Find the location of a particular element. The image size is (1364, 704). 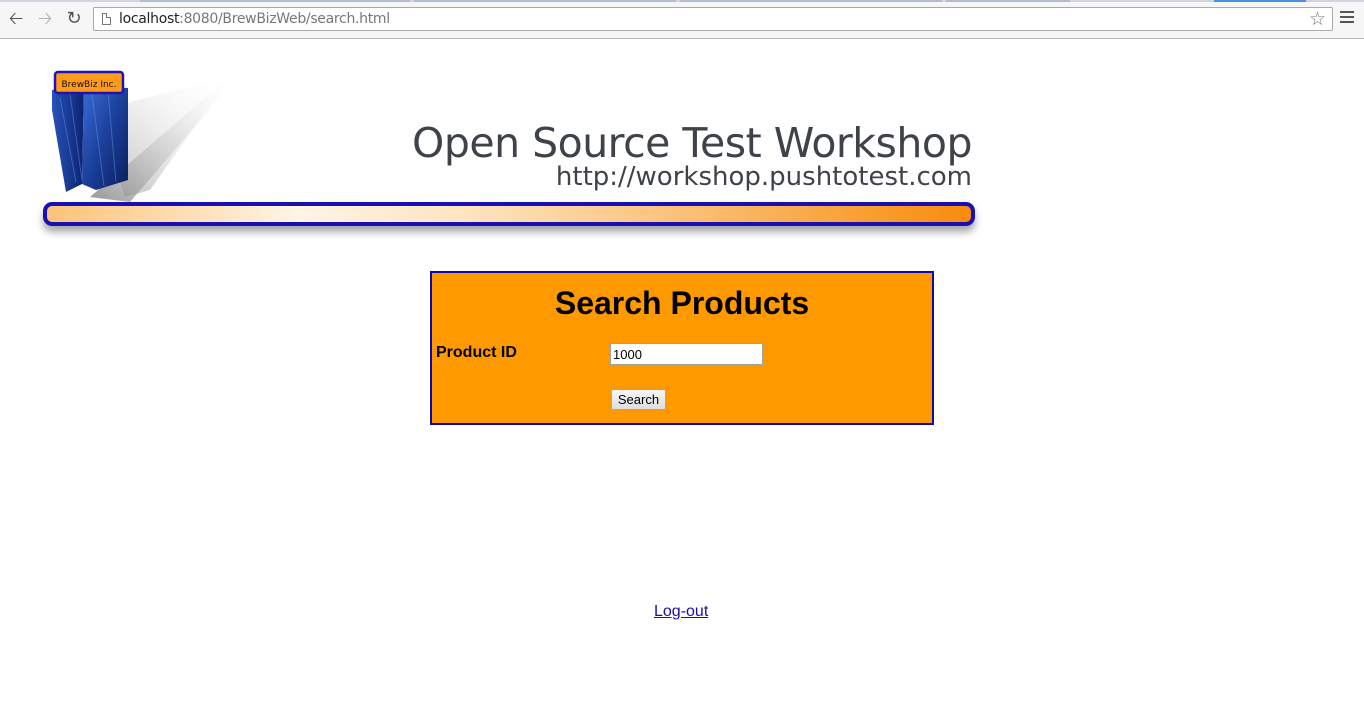

product-id-label: Product ID is located at coordinates (476, 352).